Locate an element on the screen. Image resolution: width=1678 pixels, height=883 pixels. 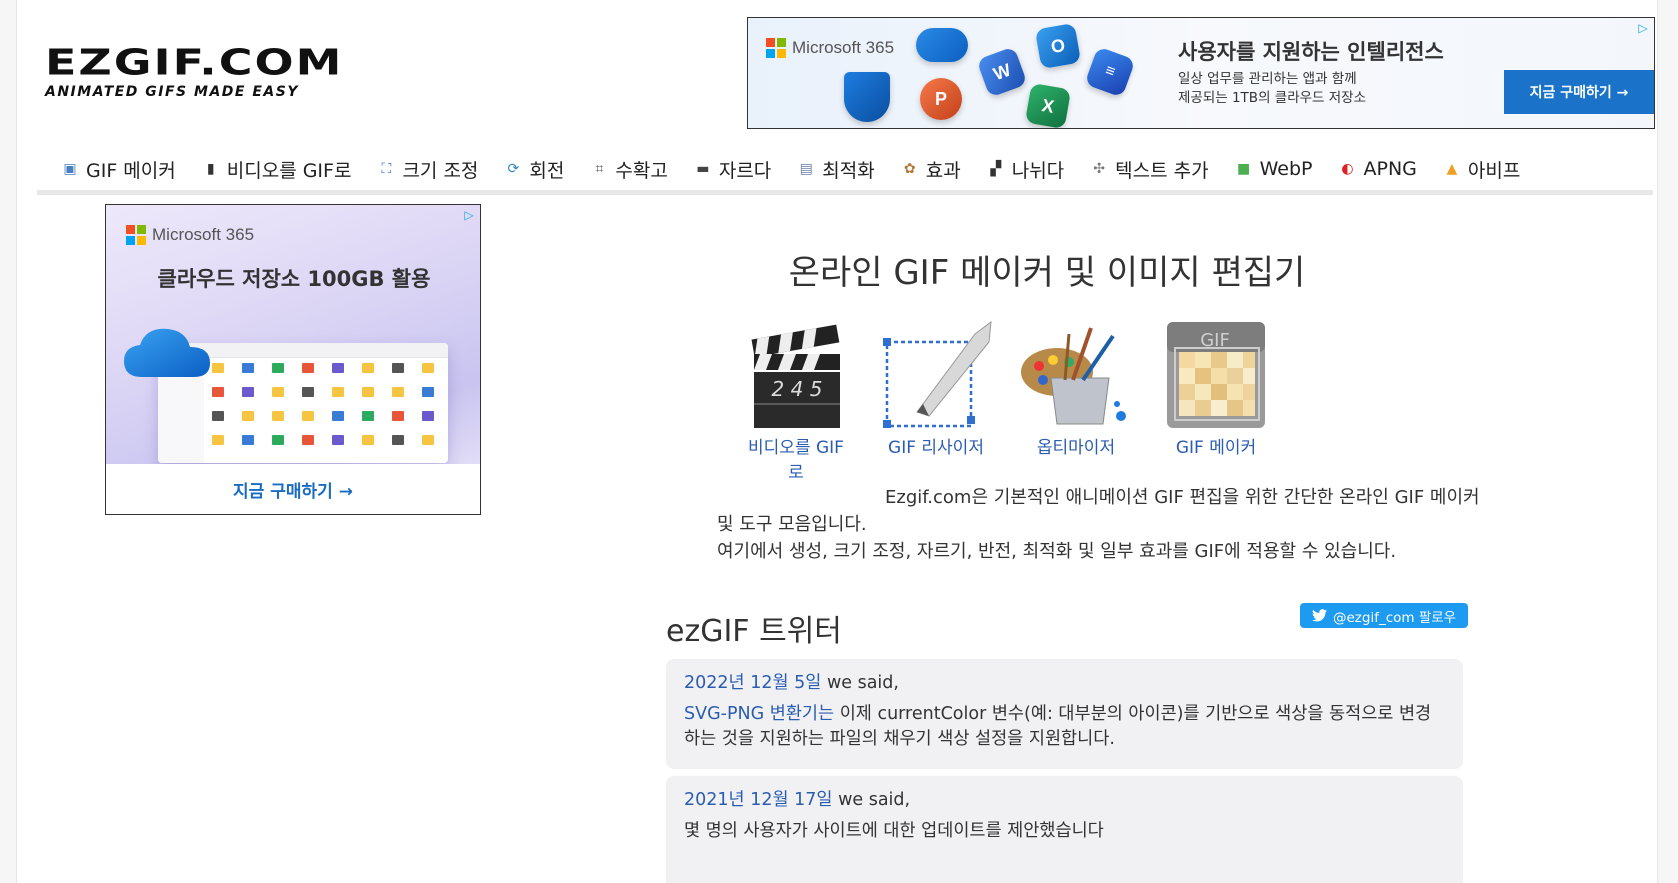
ad-buy-button: 지금 구매하기 → is located at coordinates (1579, 92).